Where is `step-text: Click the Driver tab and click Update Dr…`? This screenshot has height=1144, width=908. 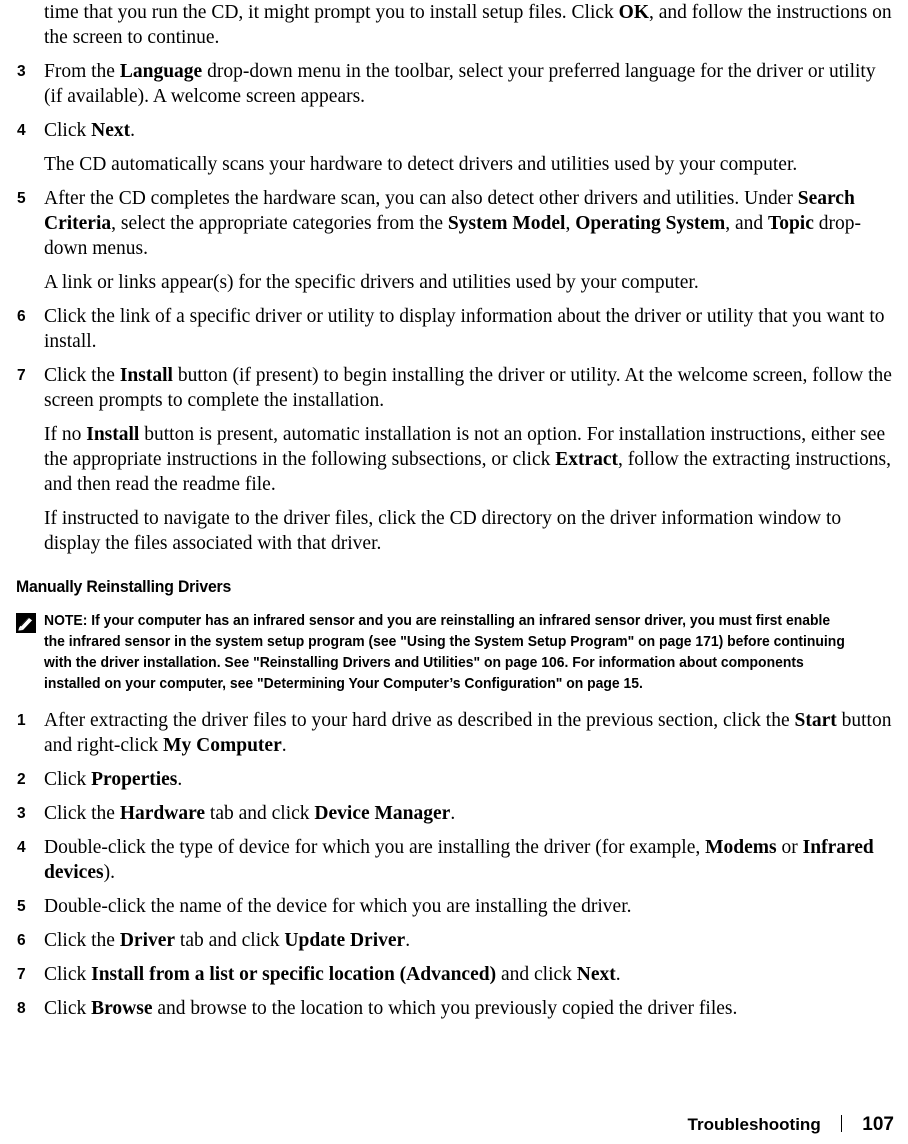
step-text: Click the Driver tab and click Update Dr… is located at coordinates (227, 940).